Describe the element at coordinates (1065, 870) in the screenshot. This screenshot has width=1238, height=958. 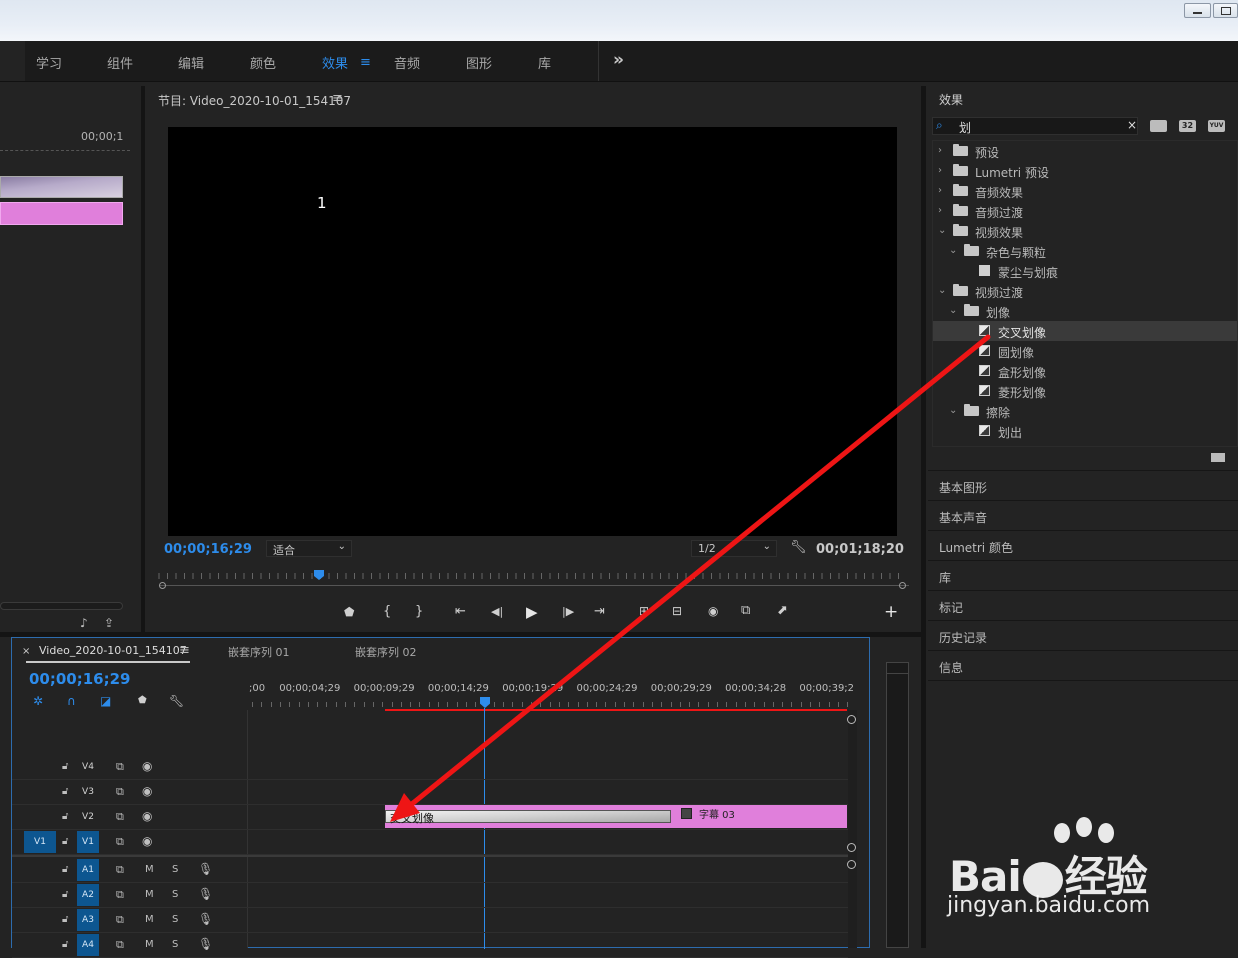
I see `baidu-watermark: Bai 经验 jingyan.baidu.com` at that location.